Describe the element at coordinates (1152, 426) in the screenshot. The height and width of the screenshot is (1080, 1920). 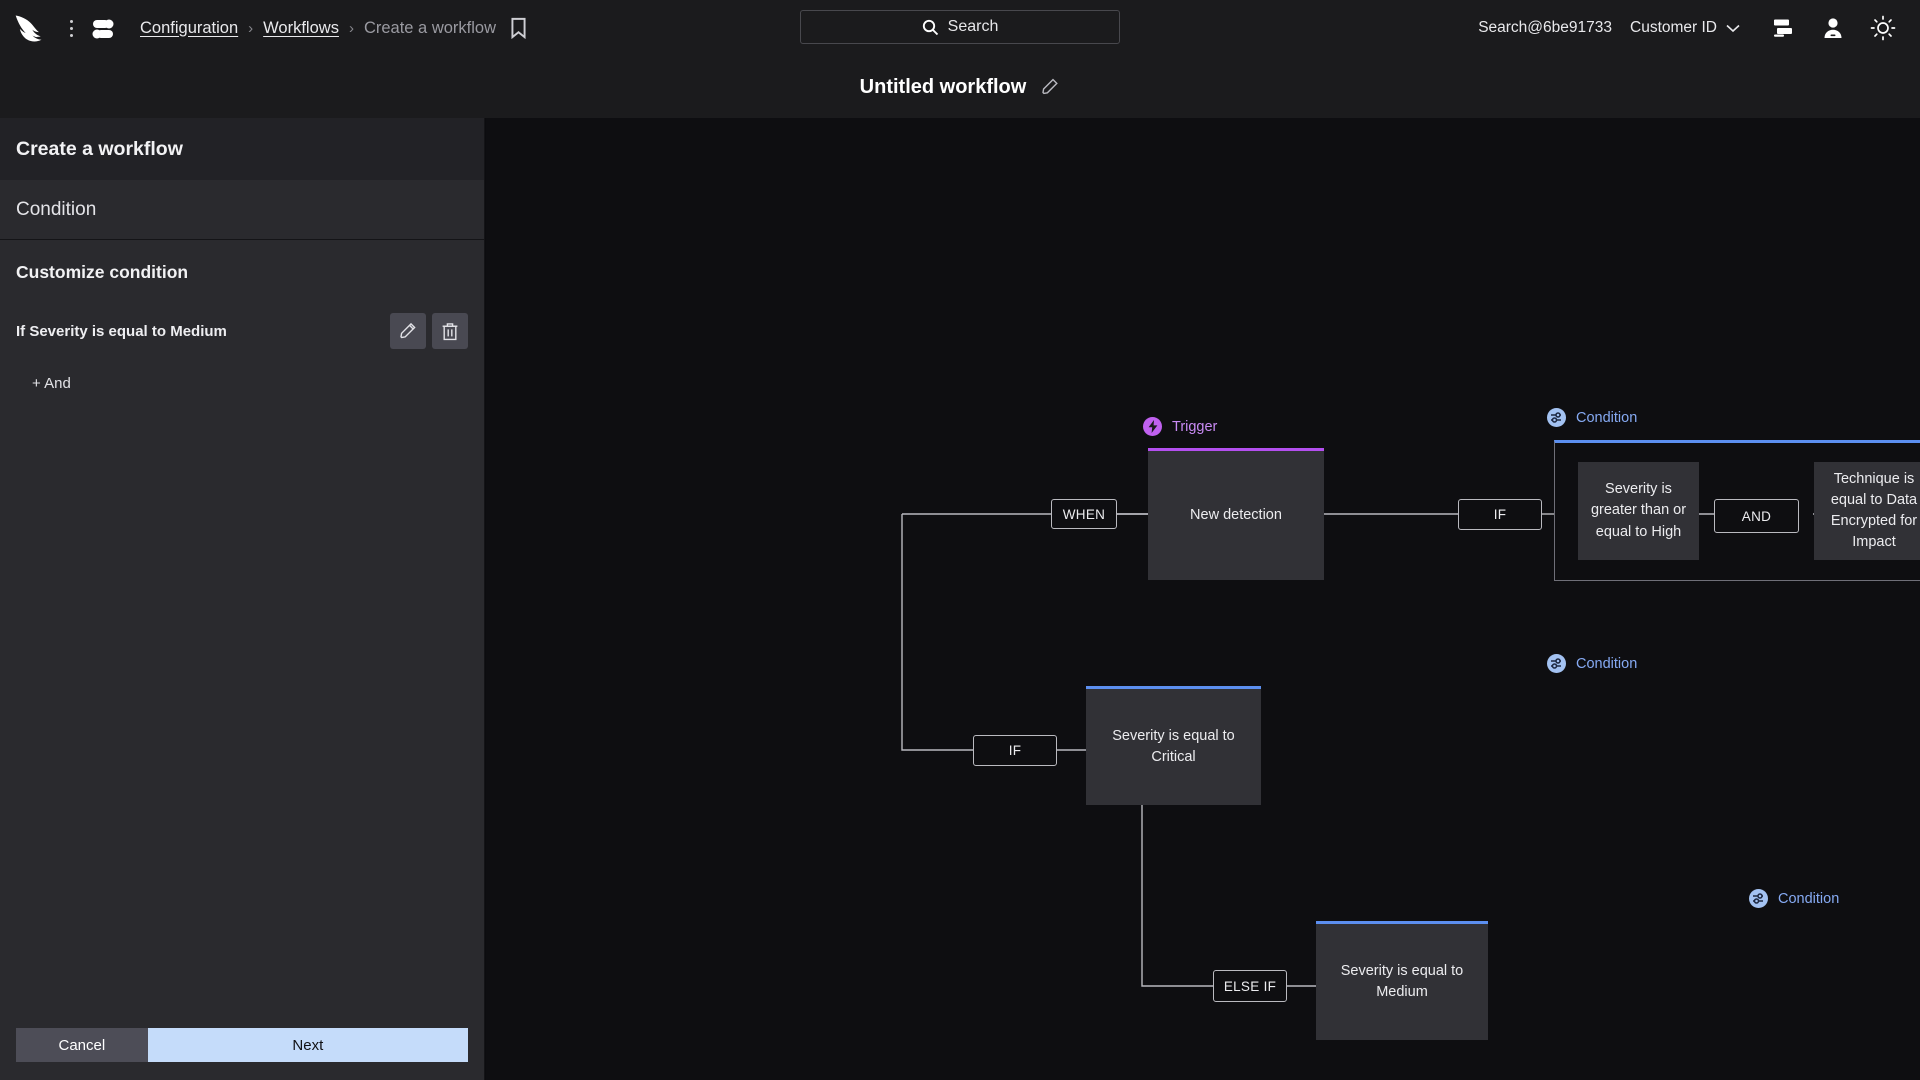
I see `lightning-bolt-icon` at that location.